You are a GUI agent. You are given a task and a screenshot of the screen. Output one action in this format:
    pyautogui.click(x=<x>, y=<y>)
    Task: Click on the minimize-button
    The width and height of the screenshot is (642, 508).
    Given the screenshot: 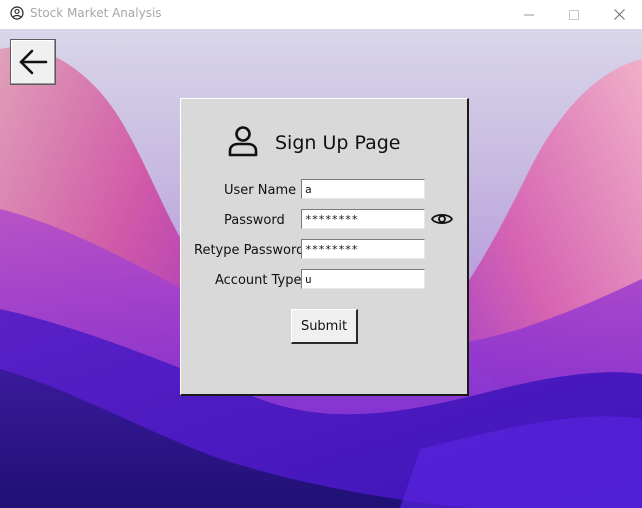 What is the action you would take?
    pyautogui.click(x=529, y=14)
    